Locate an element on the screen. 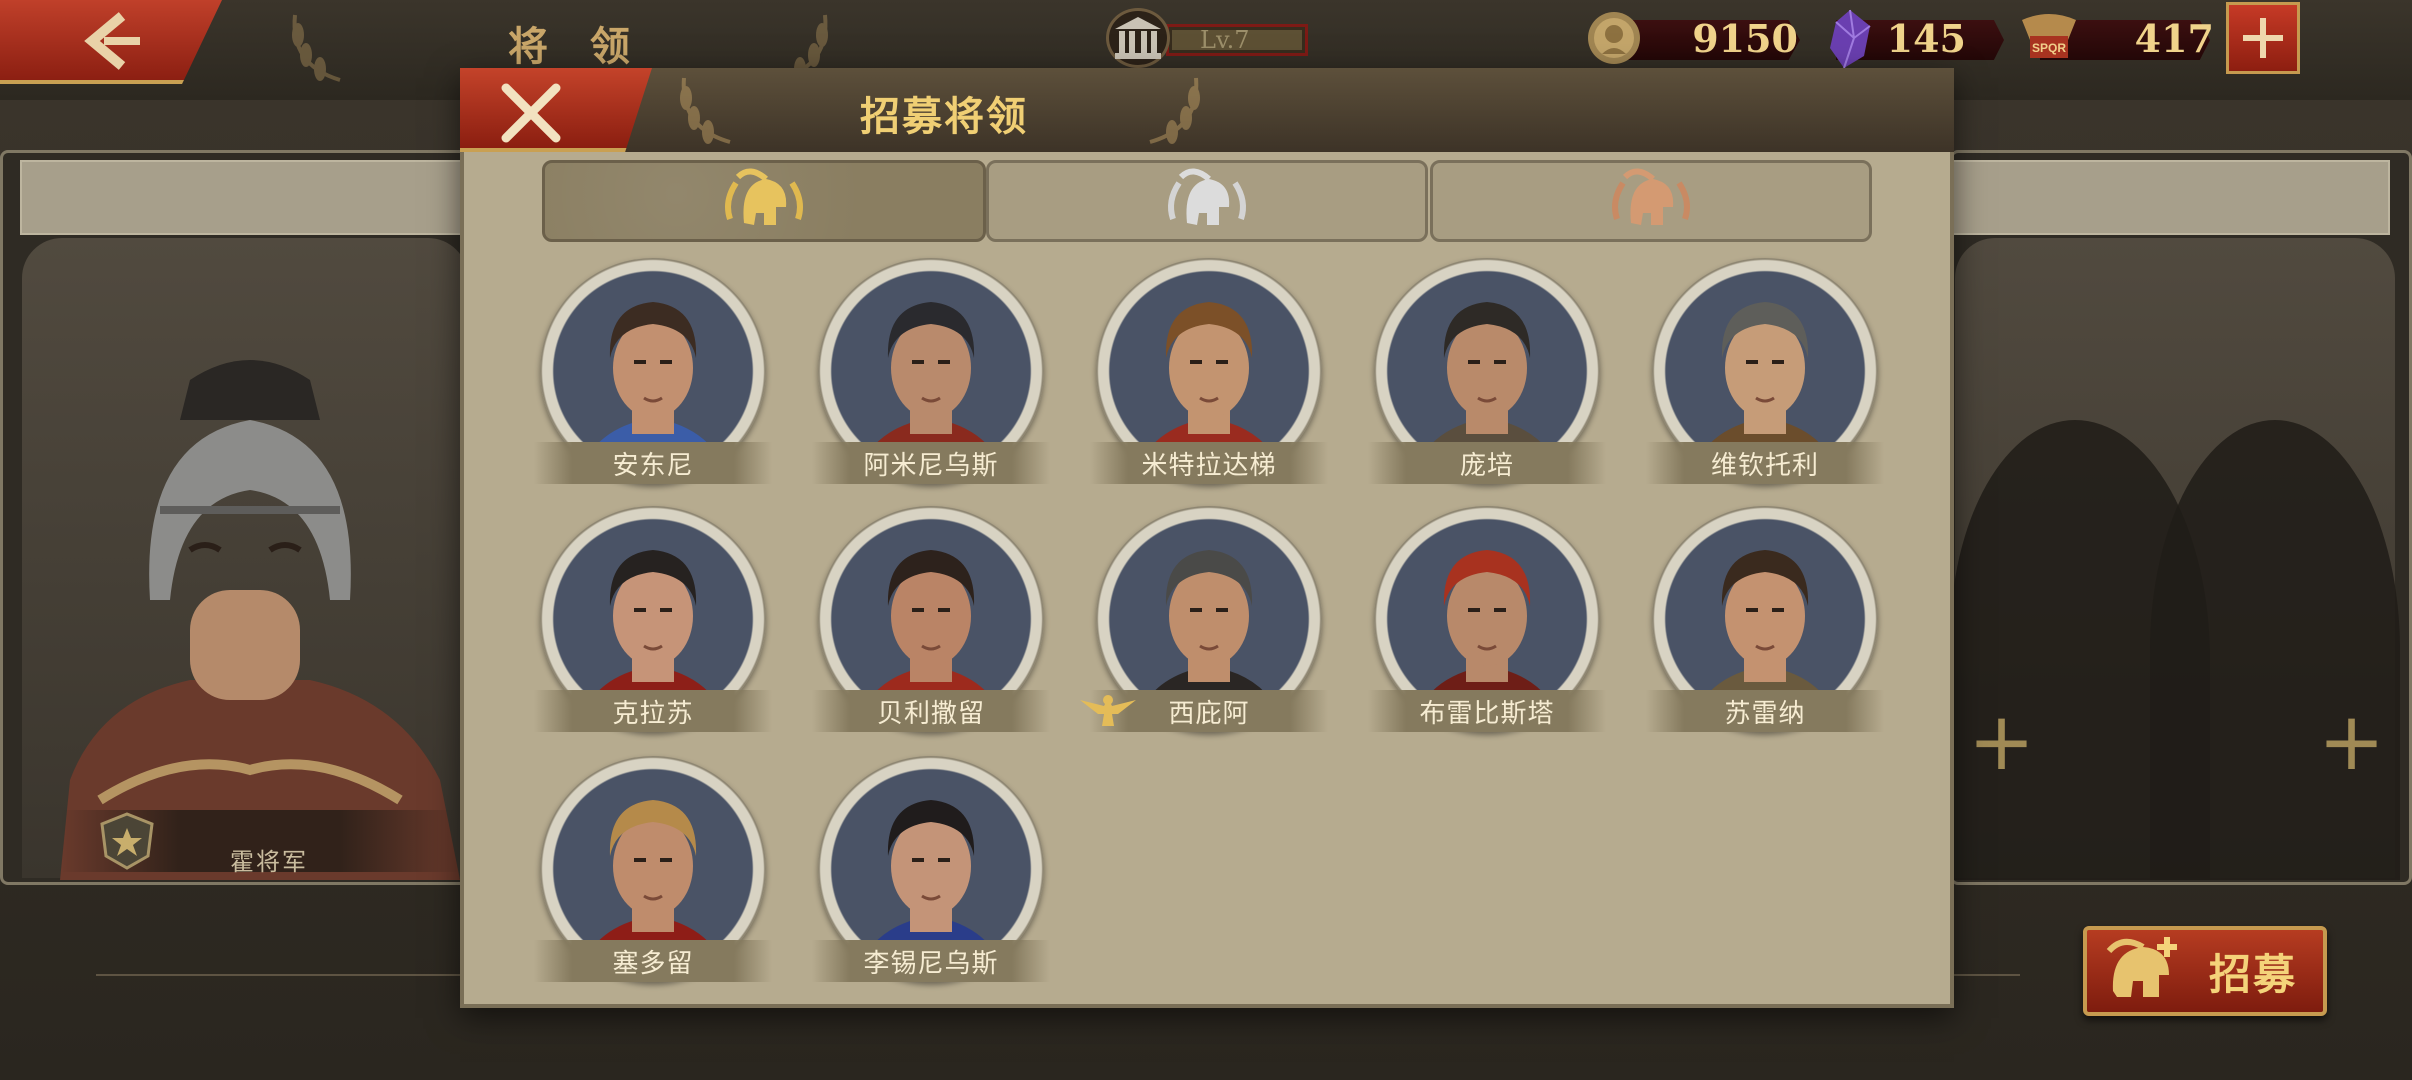 The width and height of the screenshot is (2412, 1080). chevron-left-icon is located at coordinates (113, 41).